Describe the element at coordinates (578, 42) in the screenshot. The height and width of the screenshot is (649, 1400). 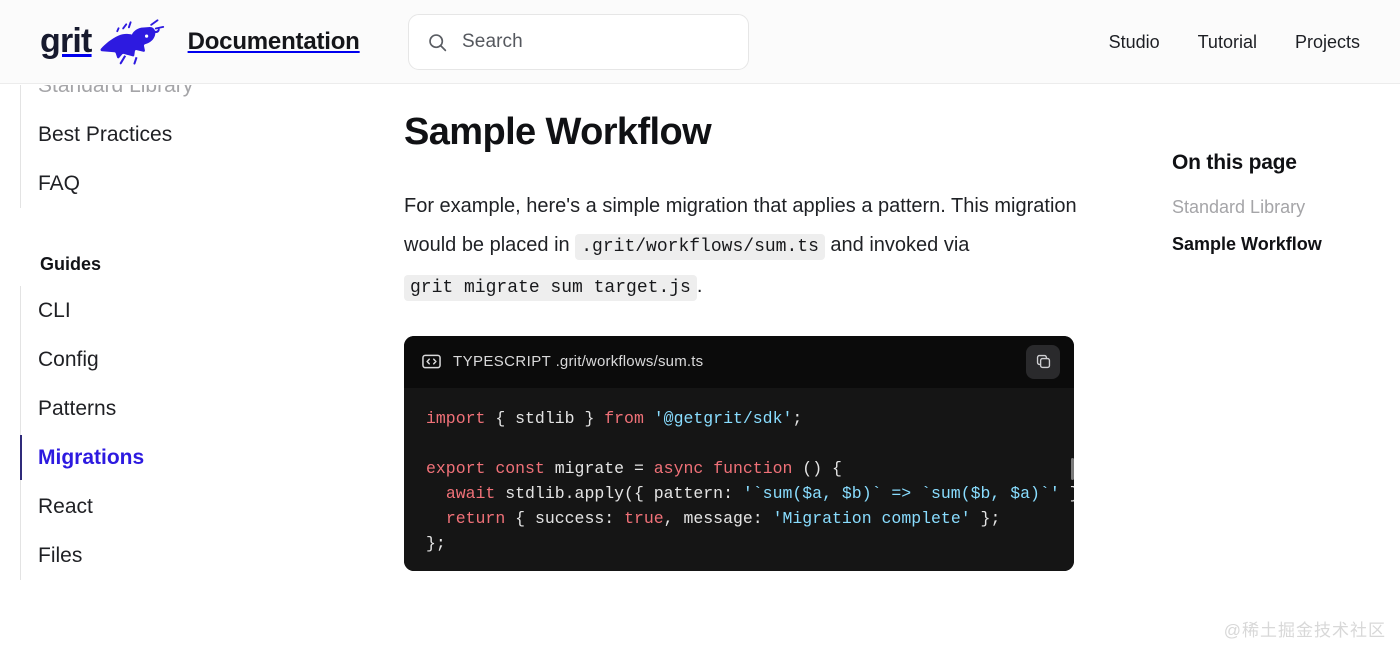
I see `search-input: Search` at that location.